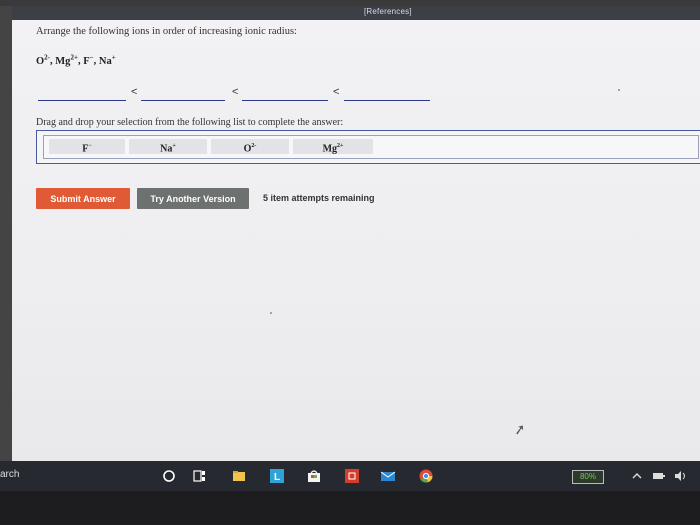 The width and height of the screenshot is (700, 525). What do you see at coordinates (200, 476) in the screenshot?
I see `task-view-icon` at bounding box center [200, 476].